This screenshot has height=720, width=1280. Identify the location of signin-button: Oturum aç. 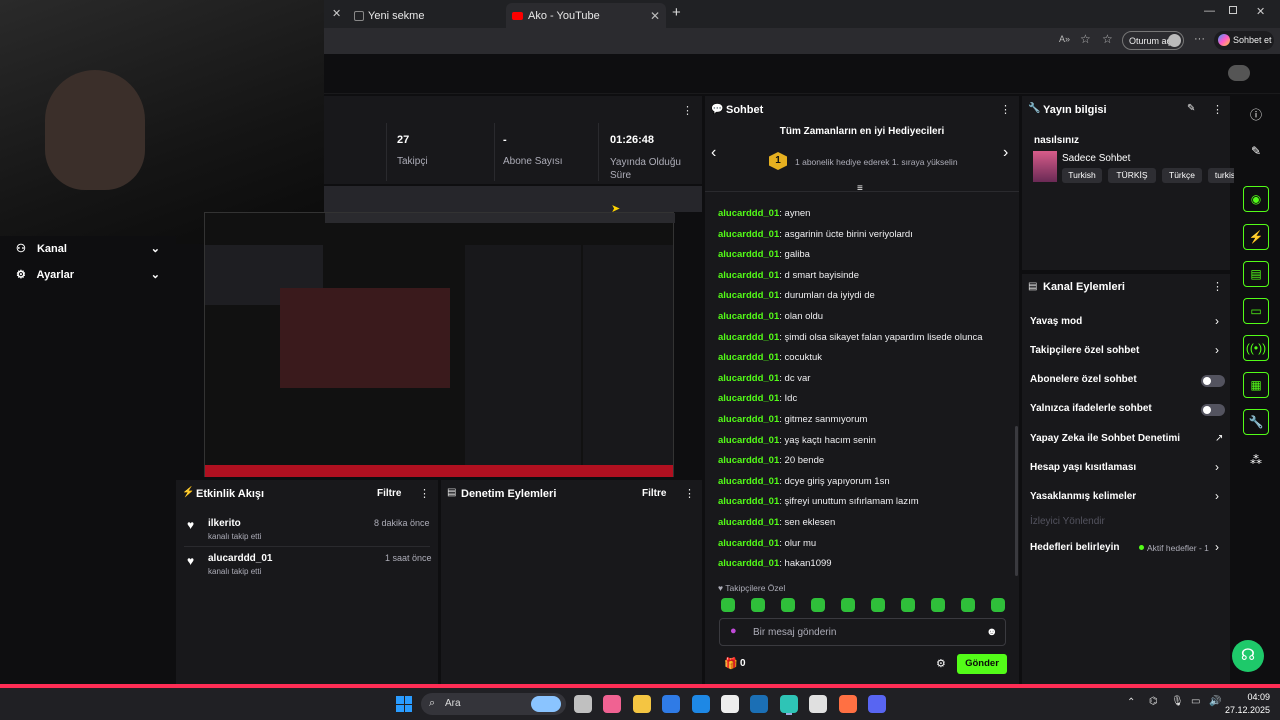
(1153, 40).